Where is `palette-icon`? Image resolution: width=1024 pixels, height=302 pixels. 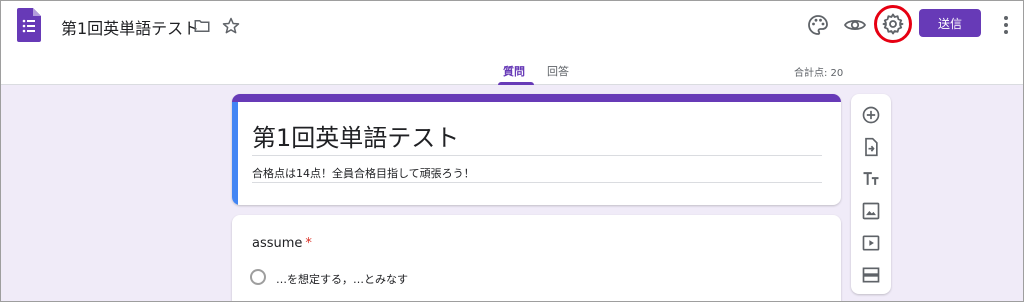 palette-icon is located at coordinates (818, 25).